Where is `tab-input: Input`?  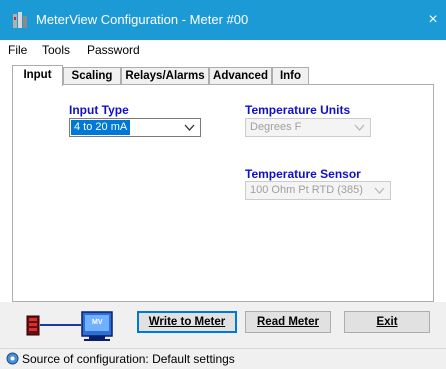
tab-input: Input is located at coordinates (37, 75).